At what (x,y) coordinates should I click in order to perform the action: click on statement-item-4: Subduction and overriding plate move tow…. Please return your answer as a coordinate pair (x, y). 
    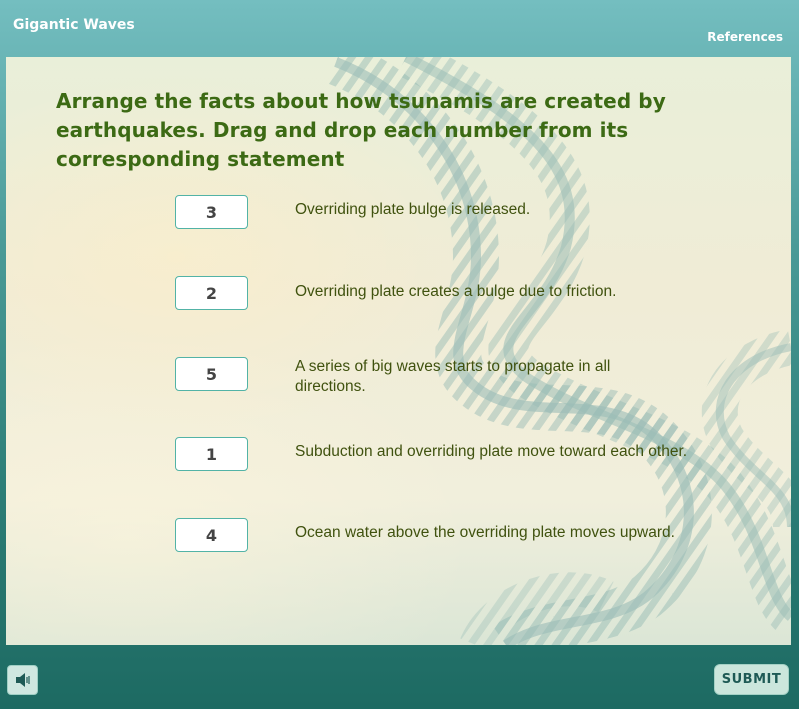
    Looking at the image, I should click on (491, 451).